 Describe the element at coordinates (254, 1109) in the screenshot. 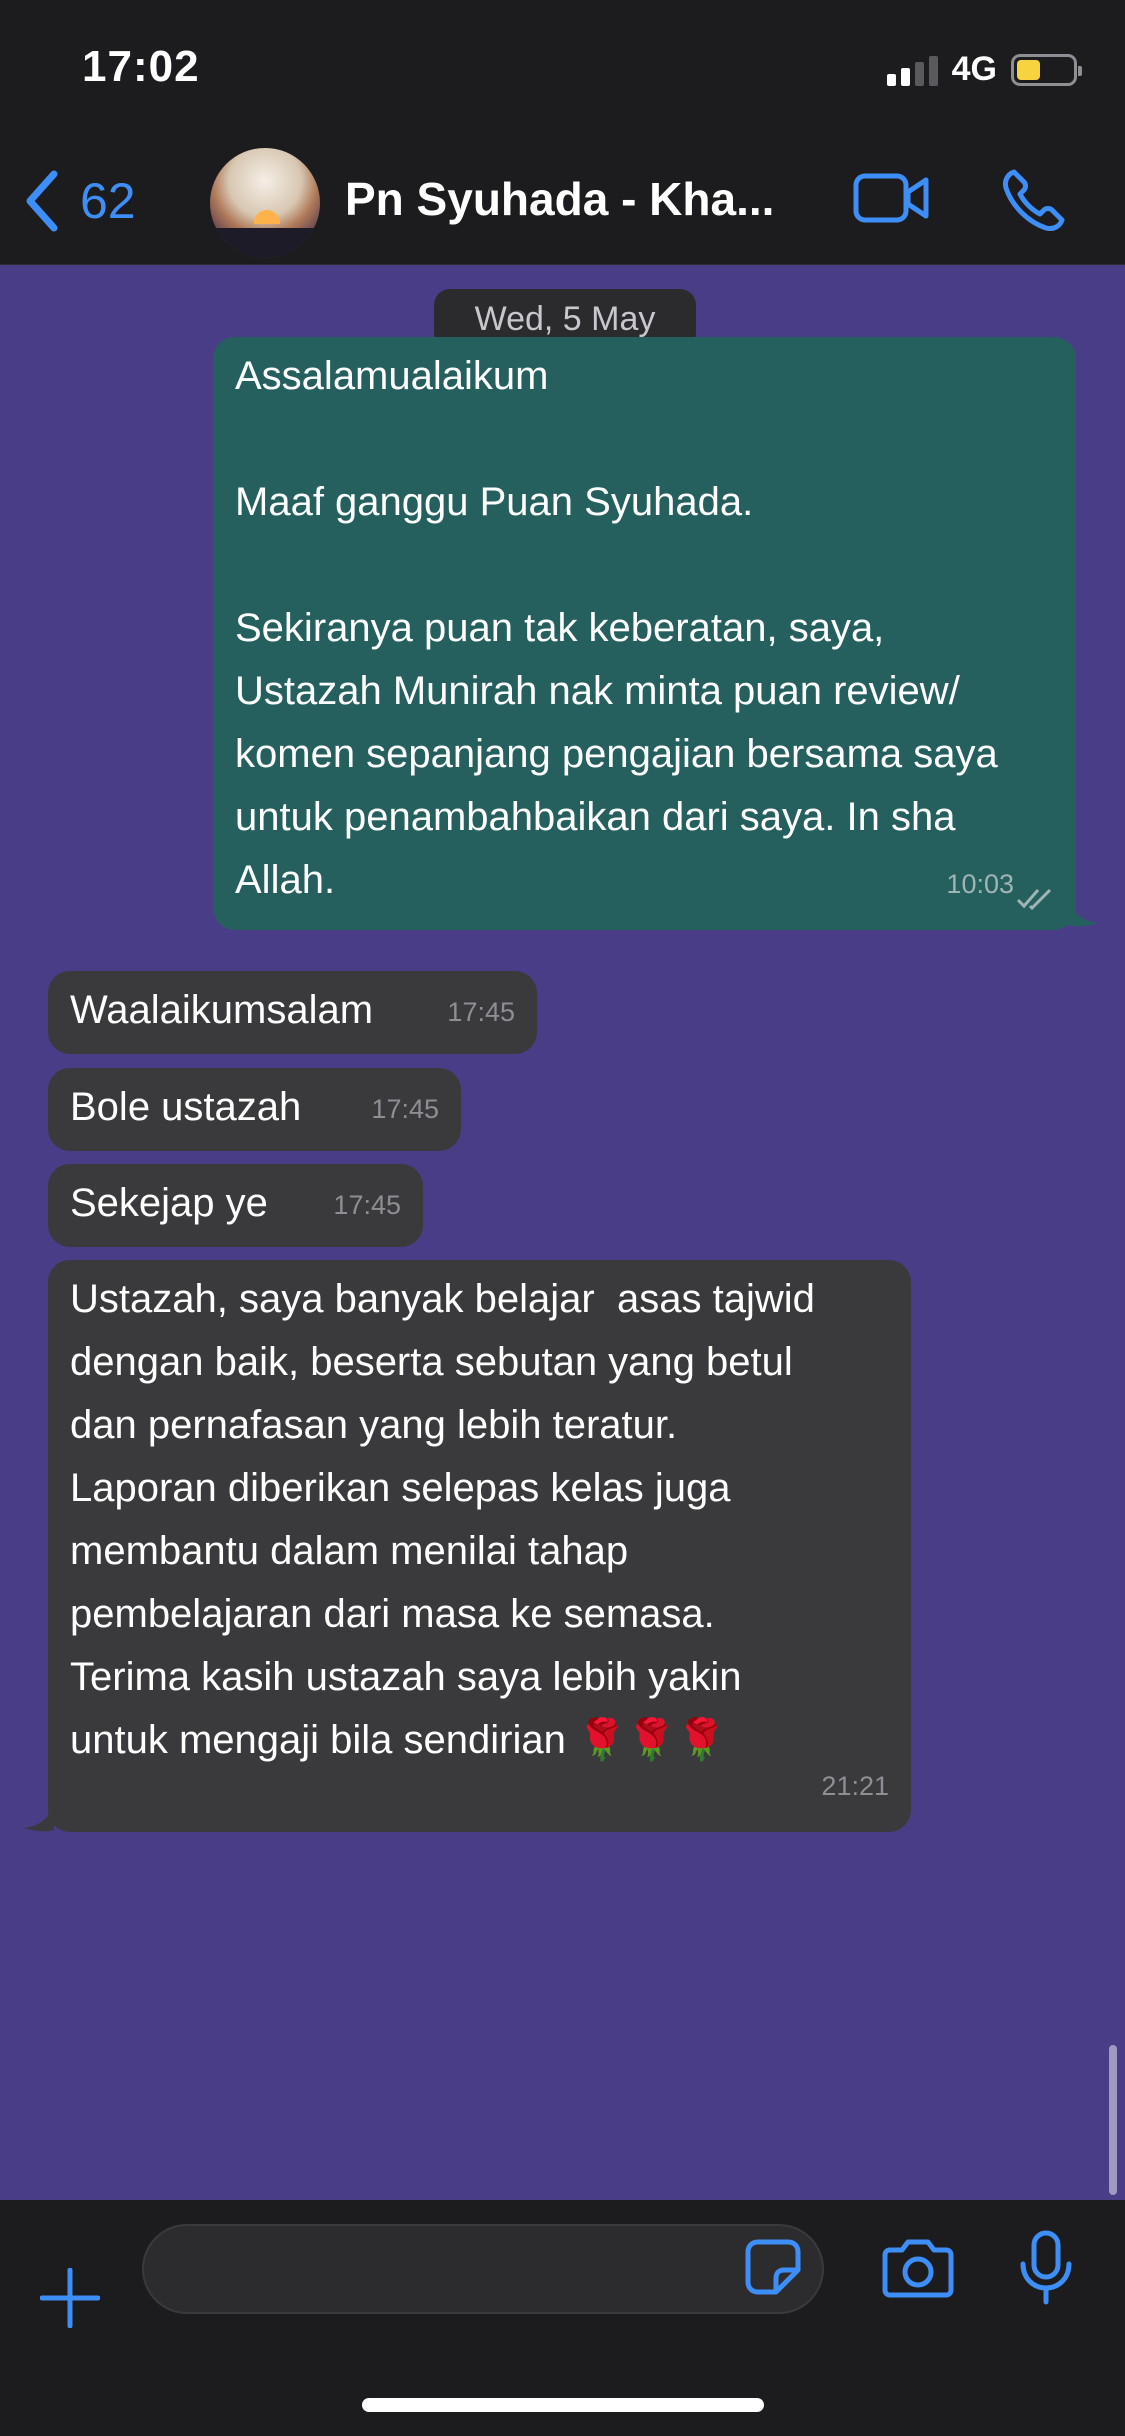

I see `incoming-message: Bole ustazah 17:45` at that location.